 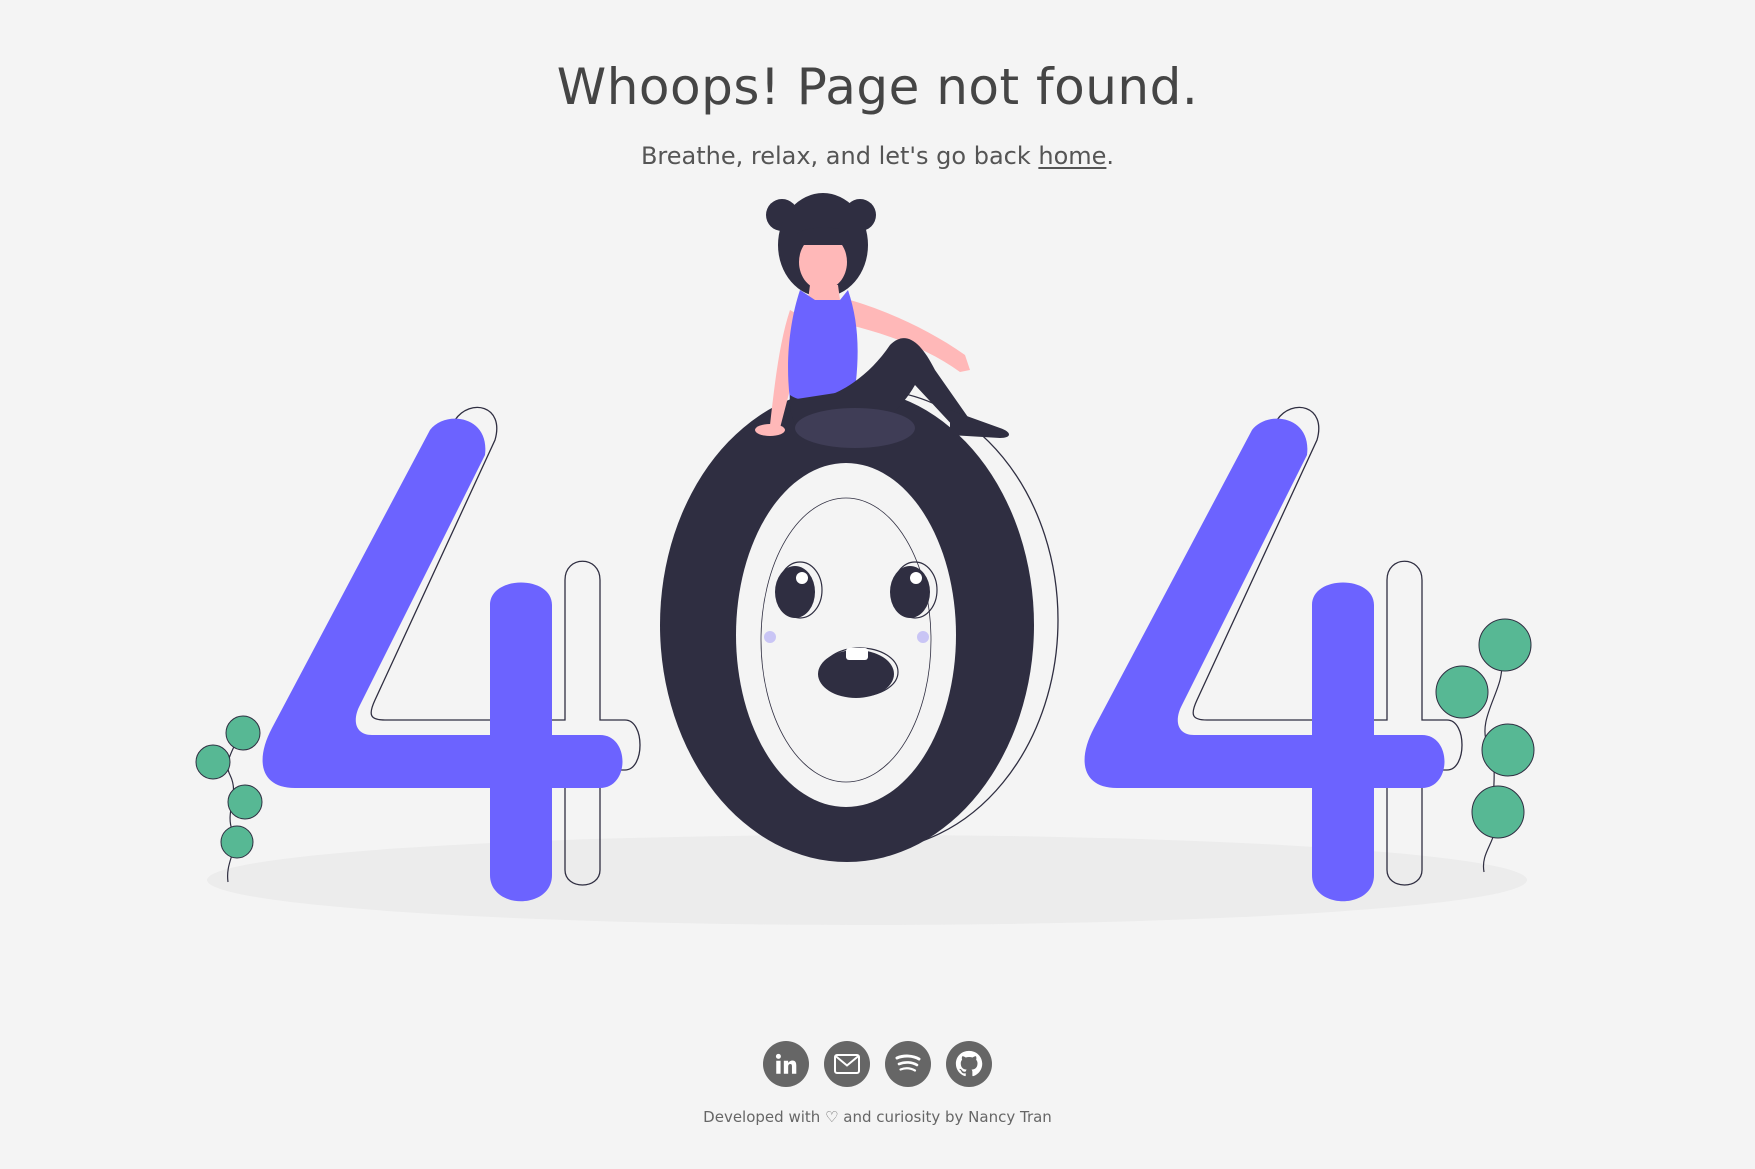 I want to click on right-four, so click(x=1264, y=660).